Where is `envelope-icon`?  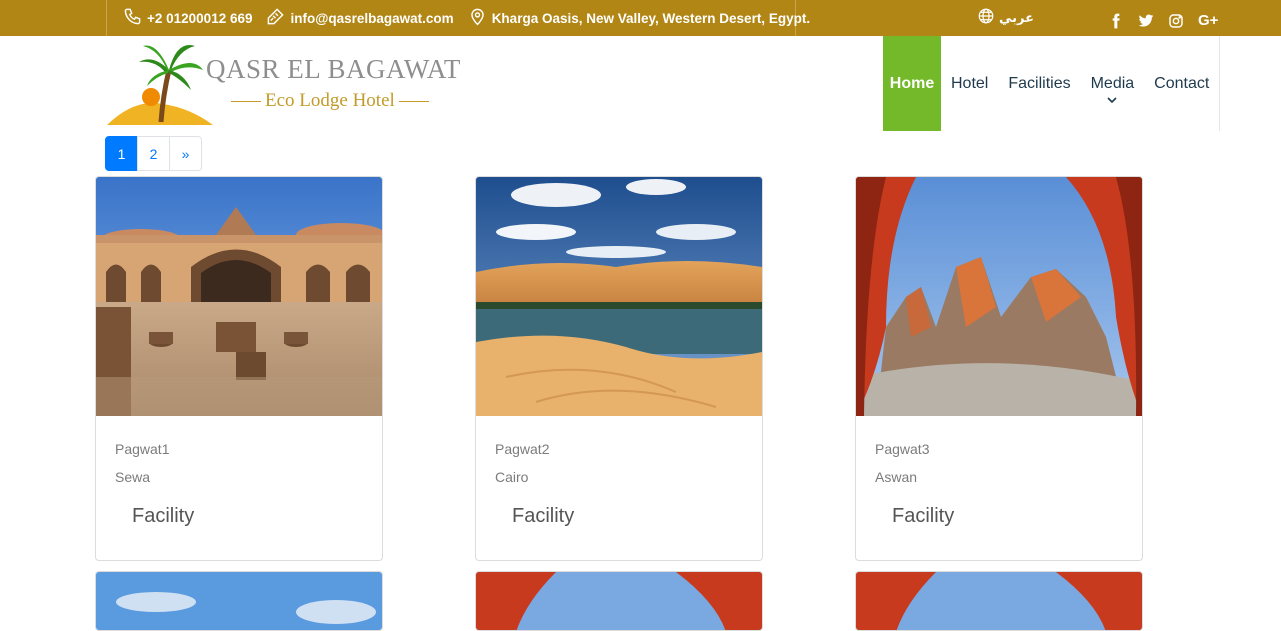
envelope-icon is located at coordinates (275, 18).